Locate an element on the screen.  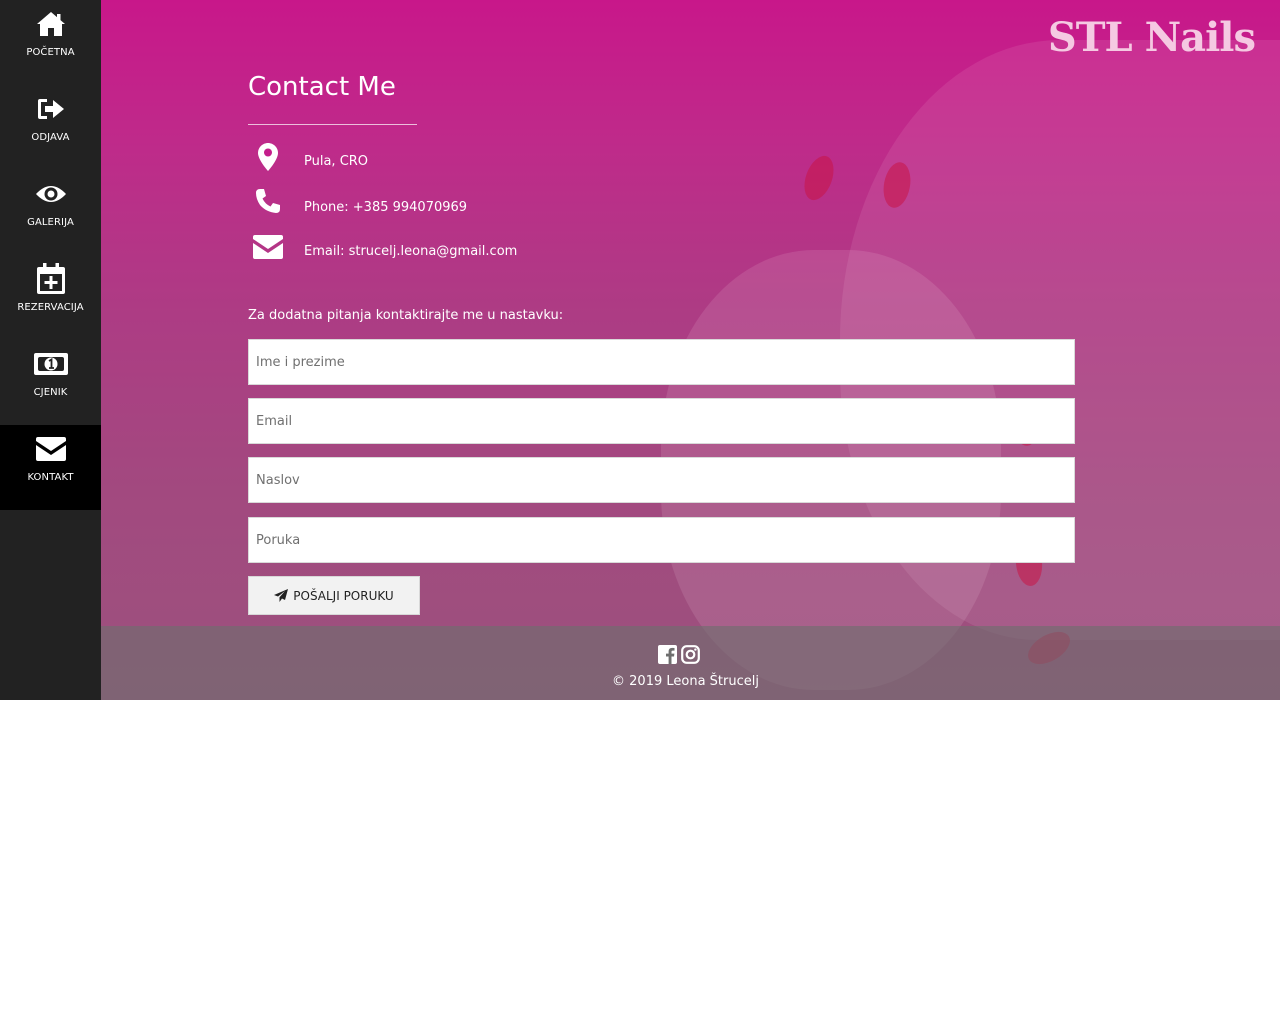
sidebar-item-label: REZERVACIJA is located at coordinates (50, 307).